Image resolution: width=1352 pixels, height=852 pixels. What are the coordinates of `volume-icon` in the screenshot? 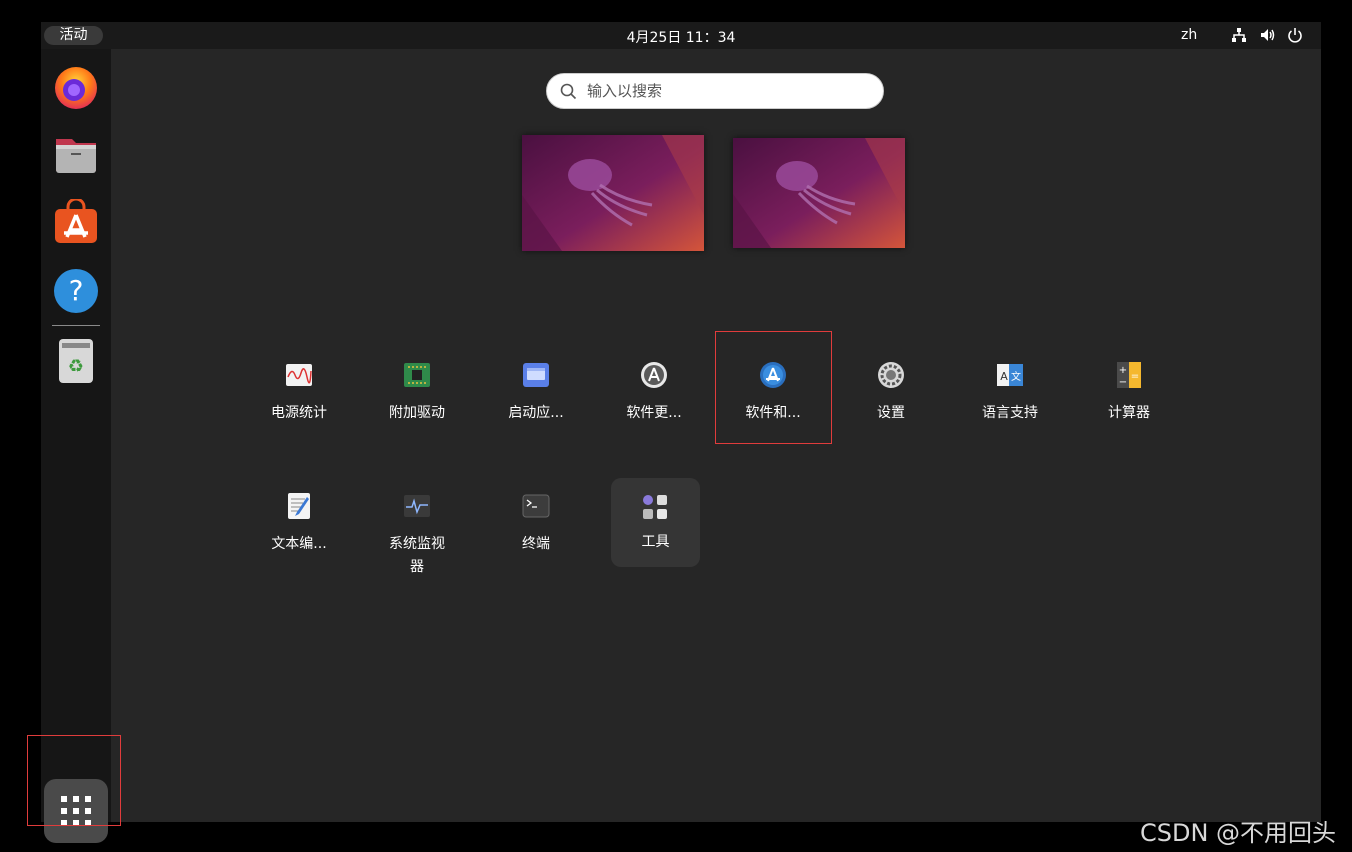 It's located at (1268, 35).